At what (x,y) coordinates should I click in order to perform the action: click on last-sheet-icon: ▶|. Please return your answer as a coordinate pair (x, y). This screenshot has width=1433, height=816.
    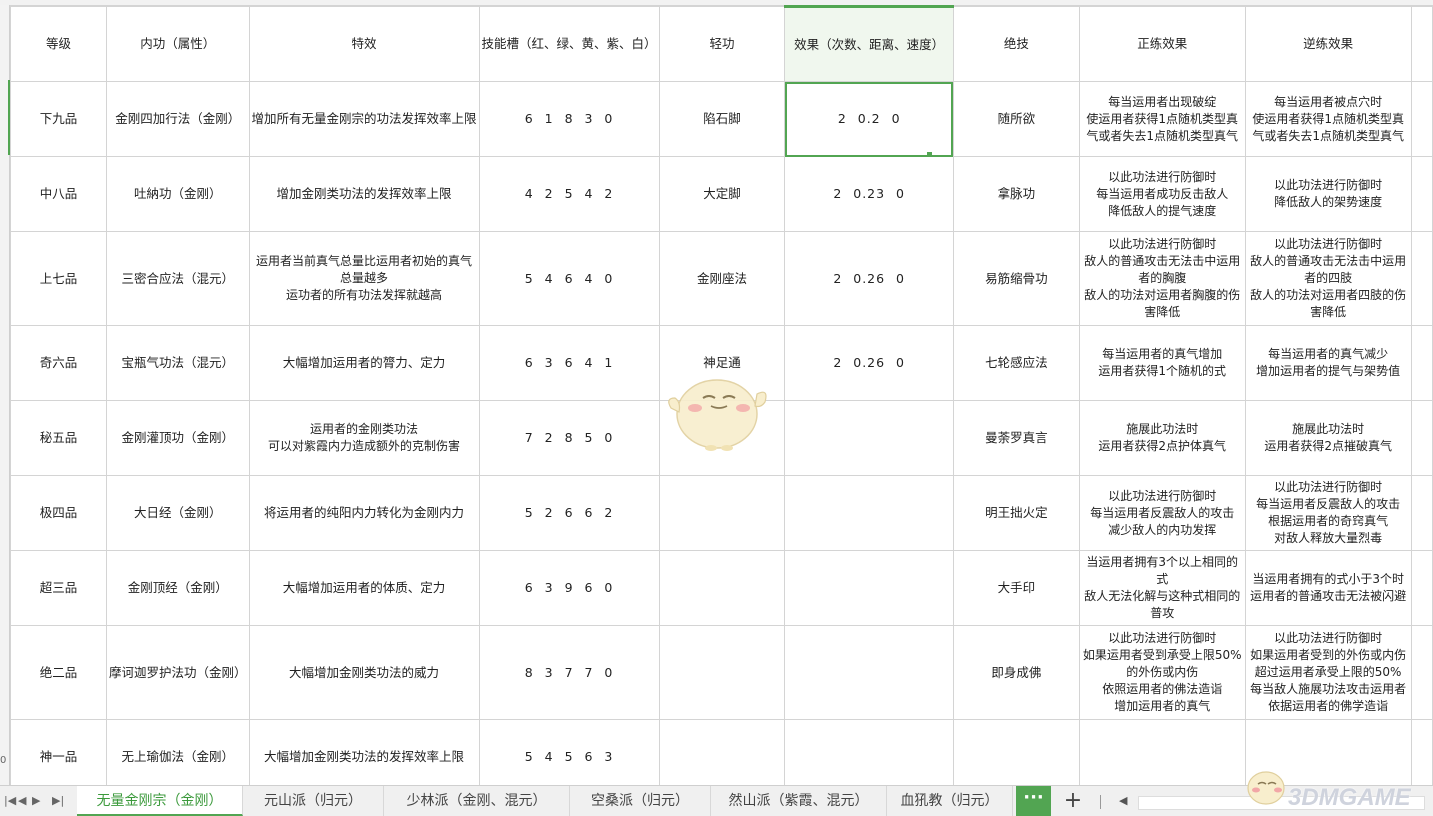
    Looking at the image, I should click on (58, 800).